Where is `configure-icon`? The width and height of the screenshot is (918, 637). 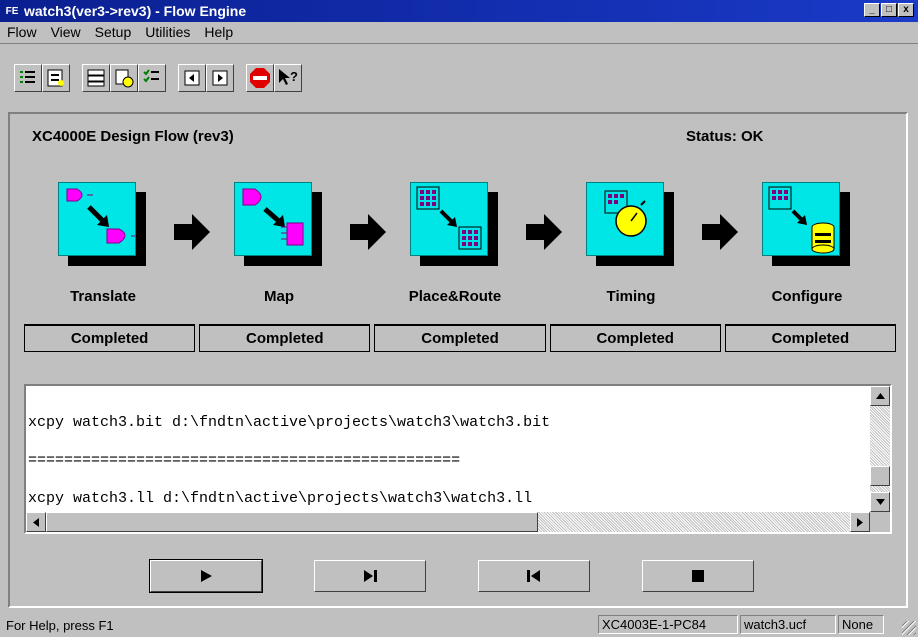 configure-icon is located at coordinates (801, 220).